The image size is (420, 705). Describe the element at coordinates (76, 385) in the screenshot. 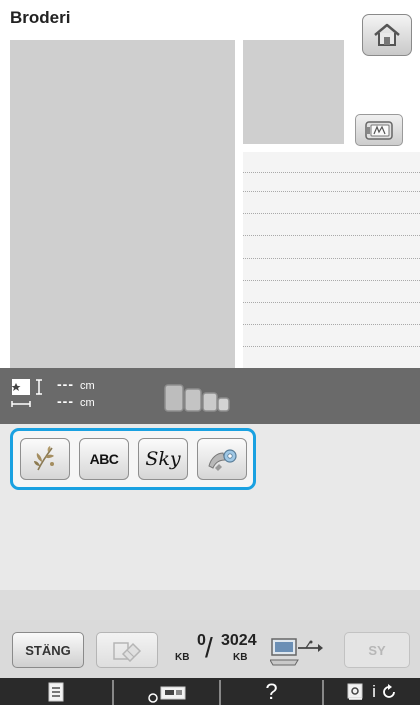

I see `pattern-width-readout: --- cm` at that location.